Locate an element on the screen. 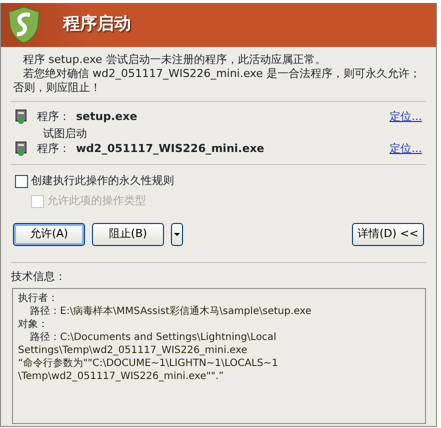 The image size is (441, 428). message-text: 程序 setup.exe 尝试启动一未注册的程序，此活动应属正常。 is located at coordinates (174, 60).